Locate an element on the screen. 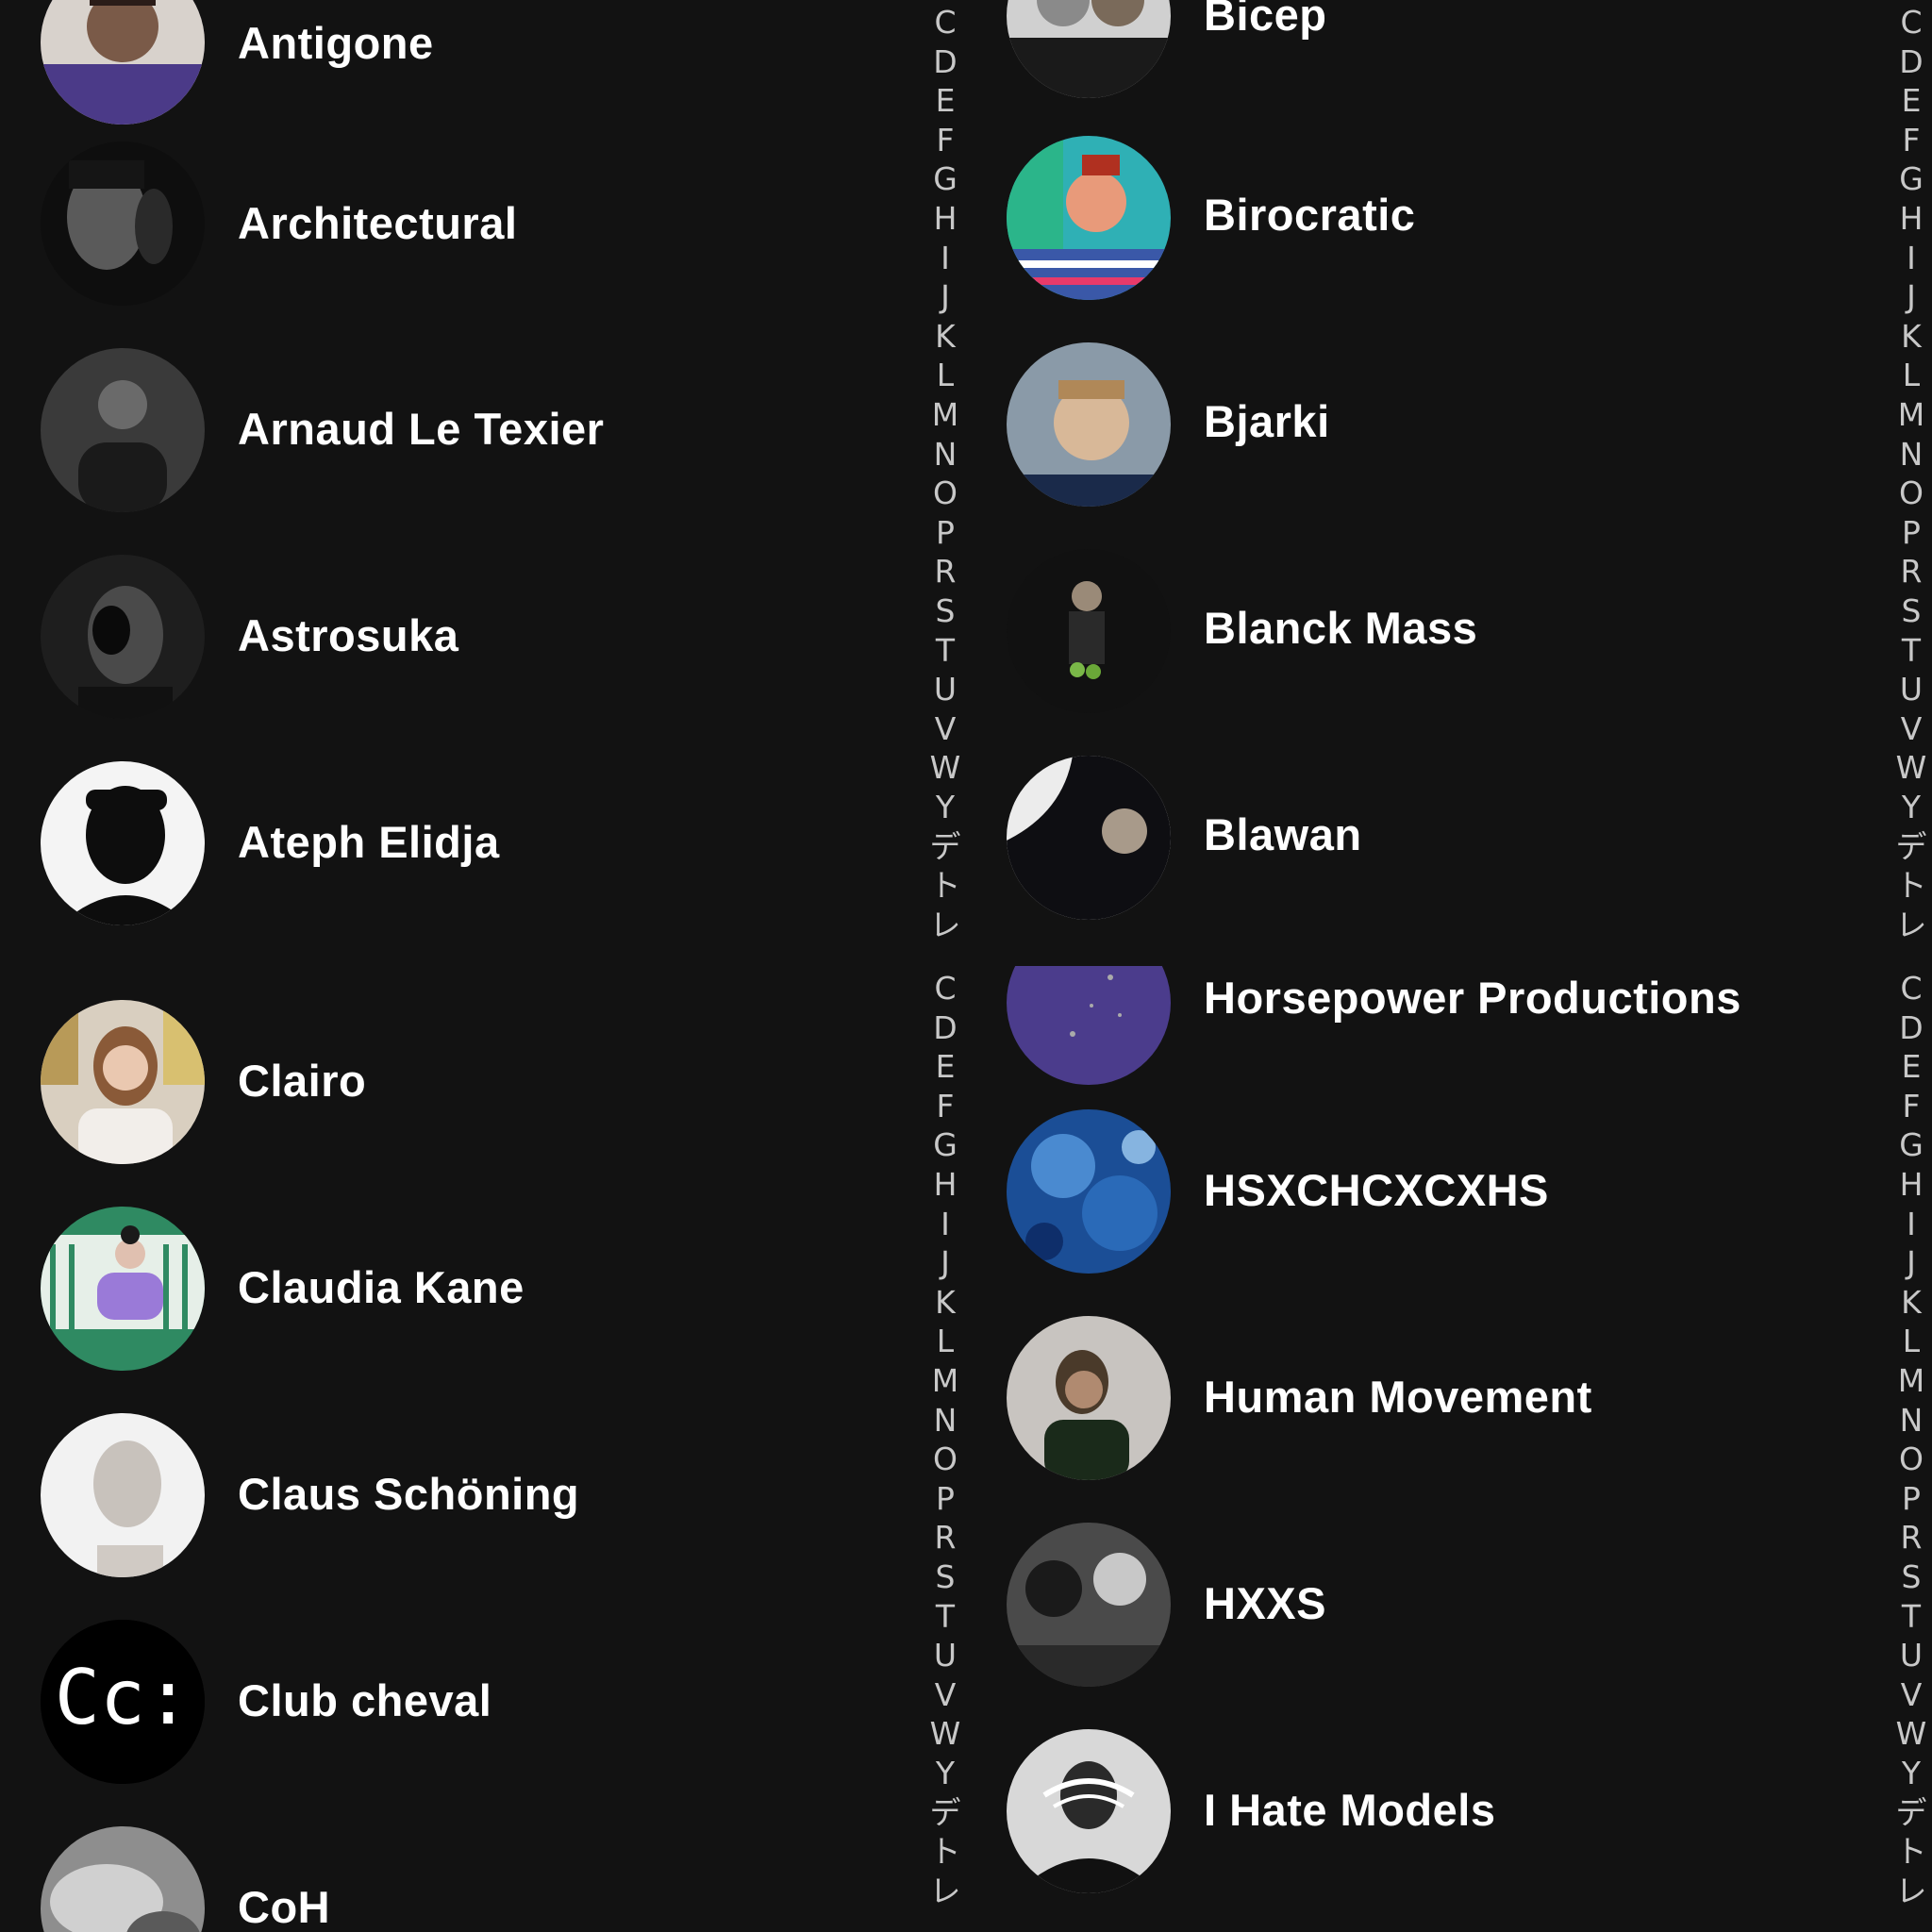  artist-row-astrosuka: Astrosuka is located at coordinates (453, 638).